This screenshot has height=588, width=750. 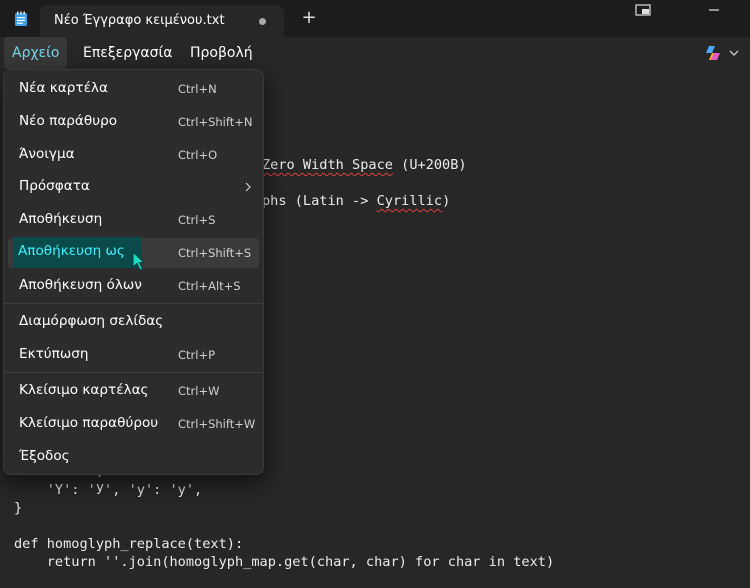 I want to click on menu-item-shortcut: Ctrl+W, so click(x=199, y=391).